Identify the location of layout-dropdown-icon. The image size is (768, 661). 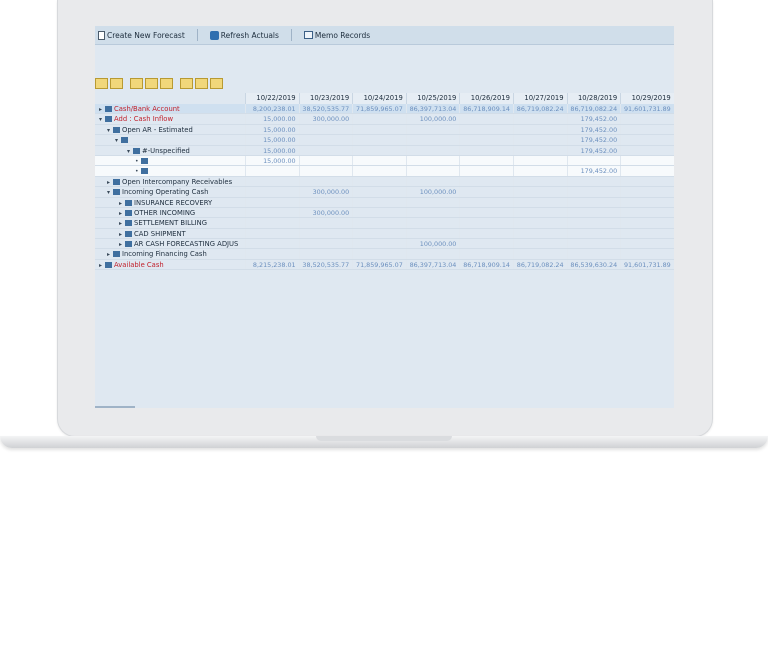
(216, 83).